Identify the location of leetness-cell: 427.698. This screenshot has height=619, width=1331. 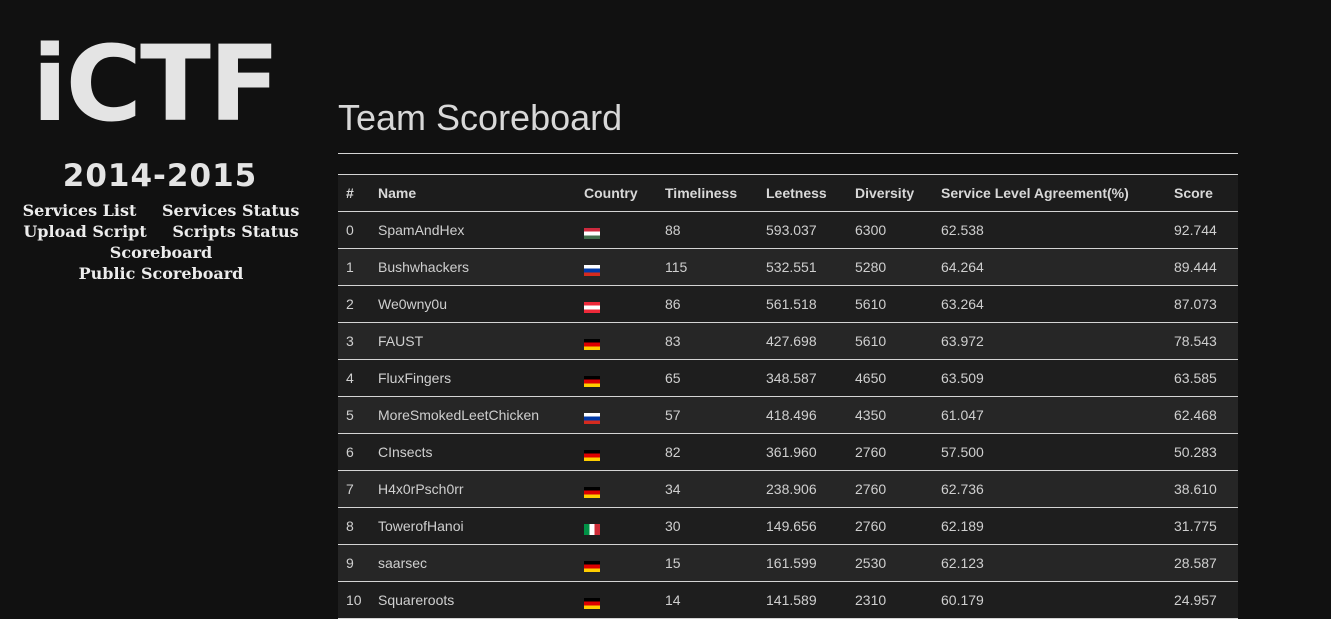
(791, 341).